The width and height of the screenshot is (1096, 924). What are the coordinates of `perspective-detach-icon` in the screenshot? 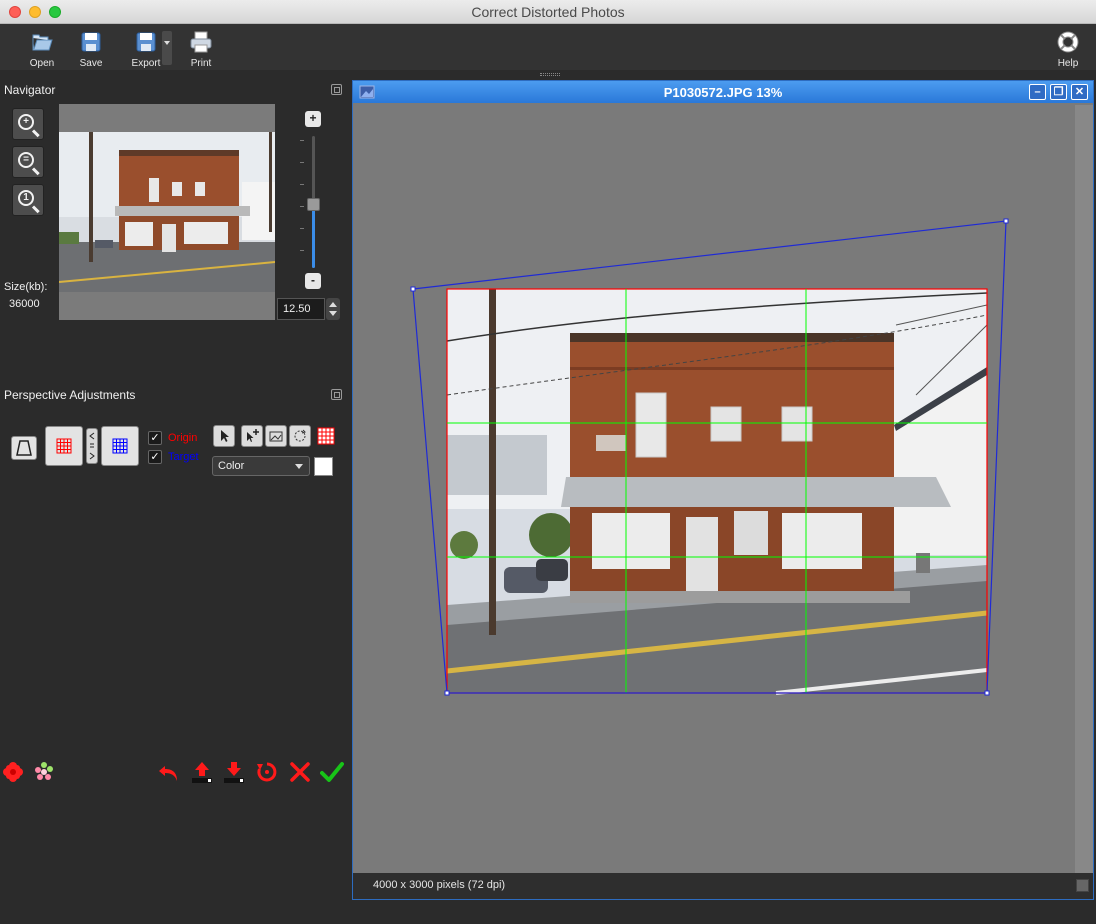 It's located at (336, 394).